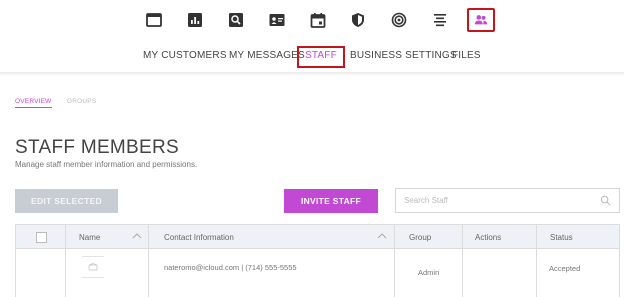 The width and height of the screenshot is (624, 297). I want to click on column-header-status: Status, so click(561, 237).